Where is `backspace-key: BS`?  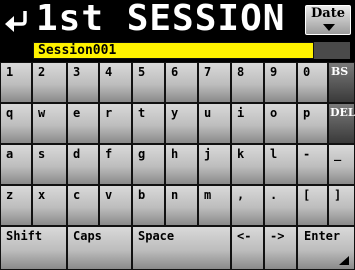
backspace-key: BS is located at coordinates (341, 82).